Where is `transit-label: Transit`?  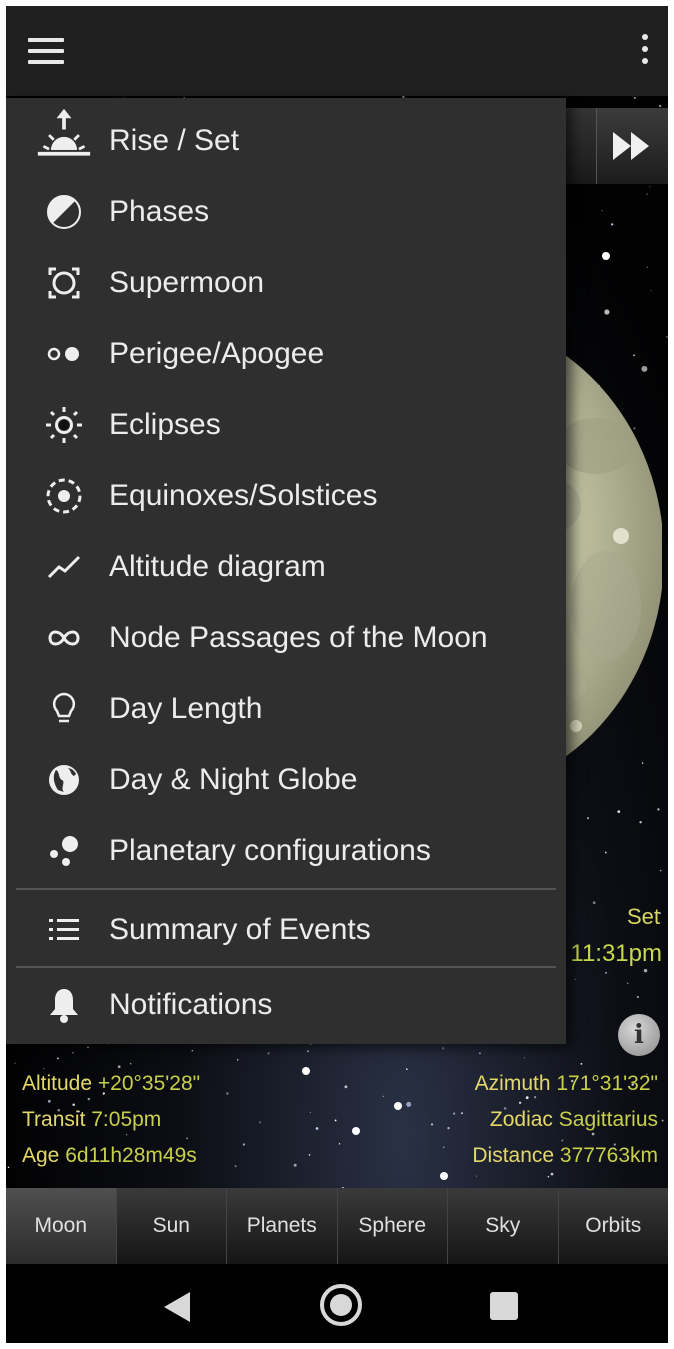
transit-label: Transit is located at coordinates (54, 1119).